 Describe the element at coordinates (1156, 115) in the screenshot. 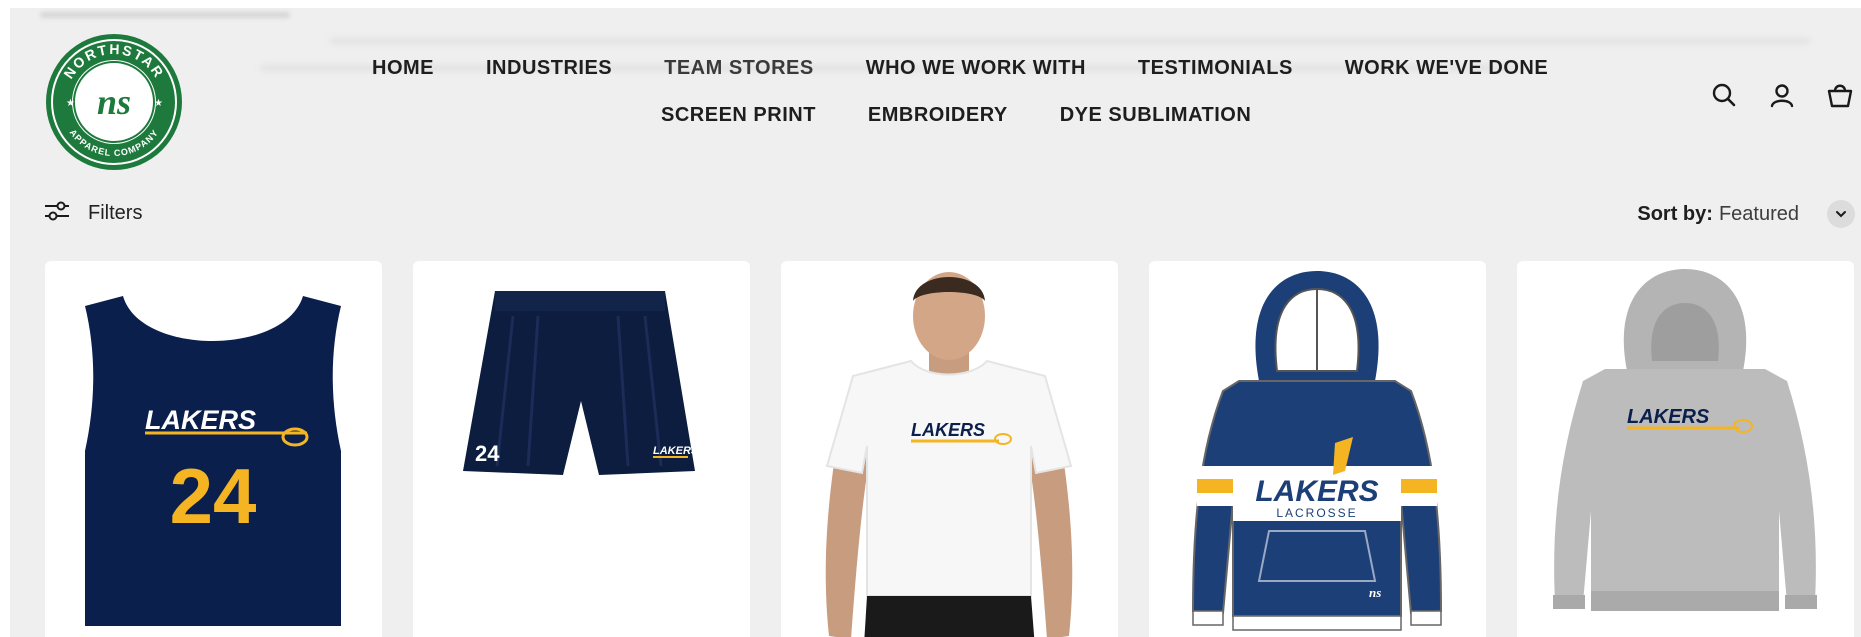

I see `nav-dye-sublimation: DYE SUBLIMATION` at that location.